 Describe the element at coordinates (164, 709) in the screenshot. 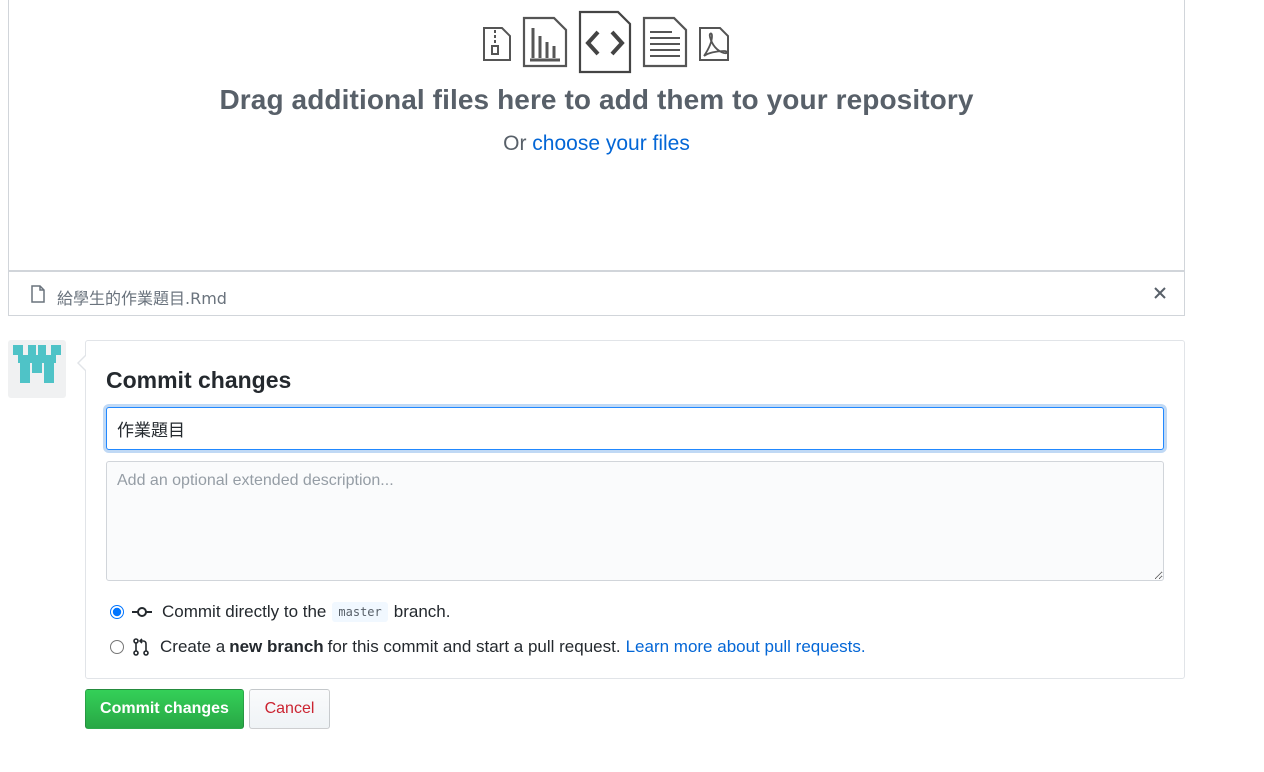

I see `commit-changes-button: Commit changes` at that location.